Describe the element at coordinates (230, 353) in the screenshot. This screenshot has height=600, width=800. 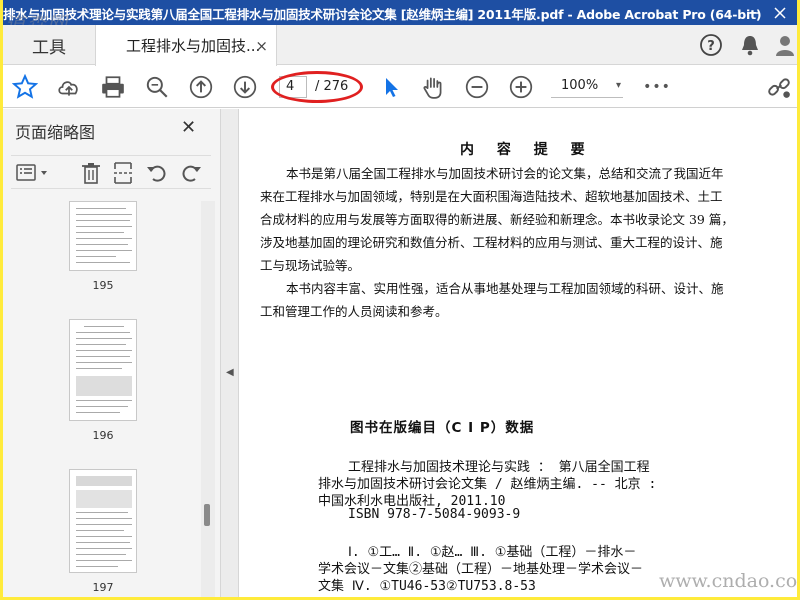
I see `panel-splitter: ◀` at that location.